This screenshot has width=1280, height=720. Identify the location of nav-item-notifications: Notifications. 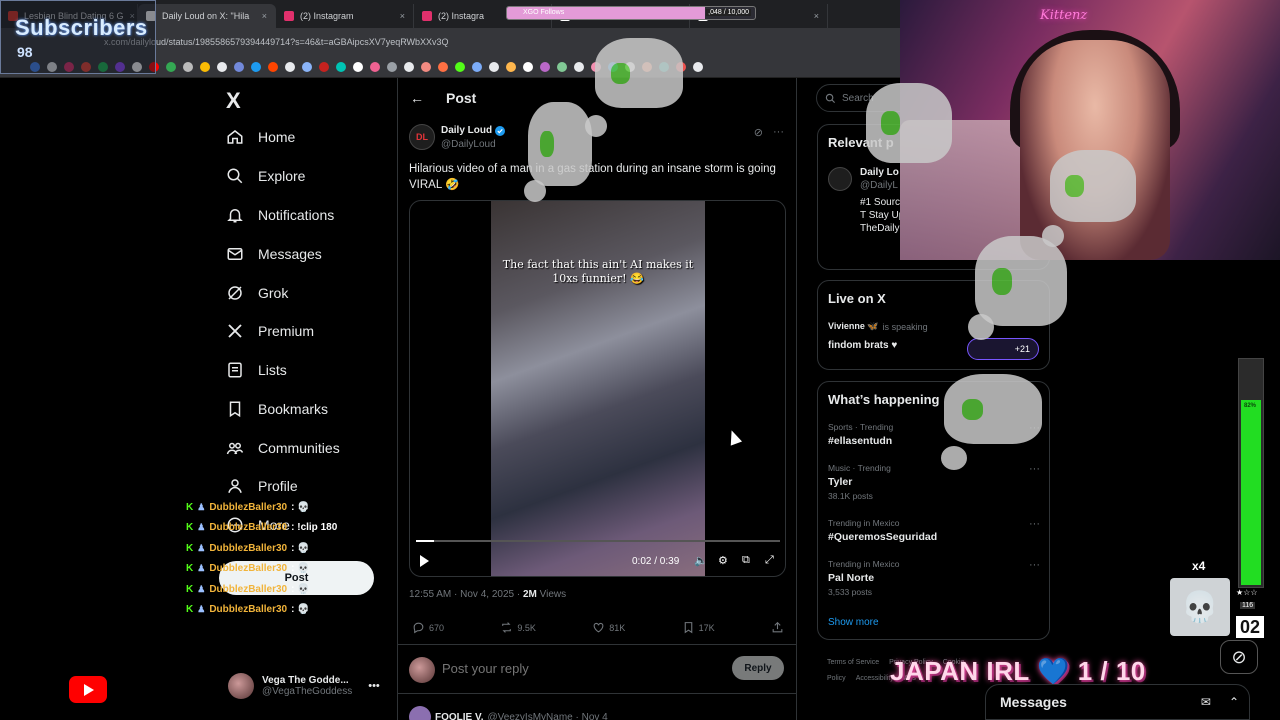
(280, 215).